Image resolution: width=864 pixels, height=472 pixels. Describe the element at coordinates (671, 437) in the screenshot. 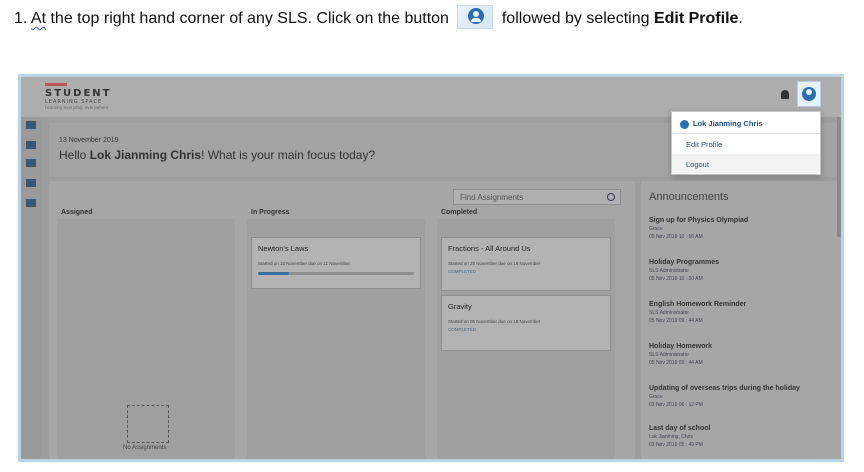

I see `announcement-author: Lok Jianming, Chris` at that location.